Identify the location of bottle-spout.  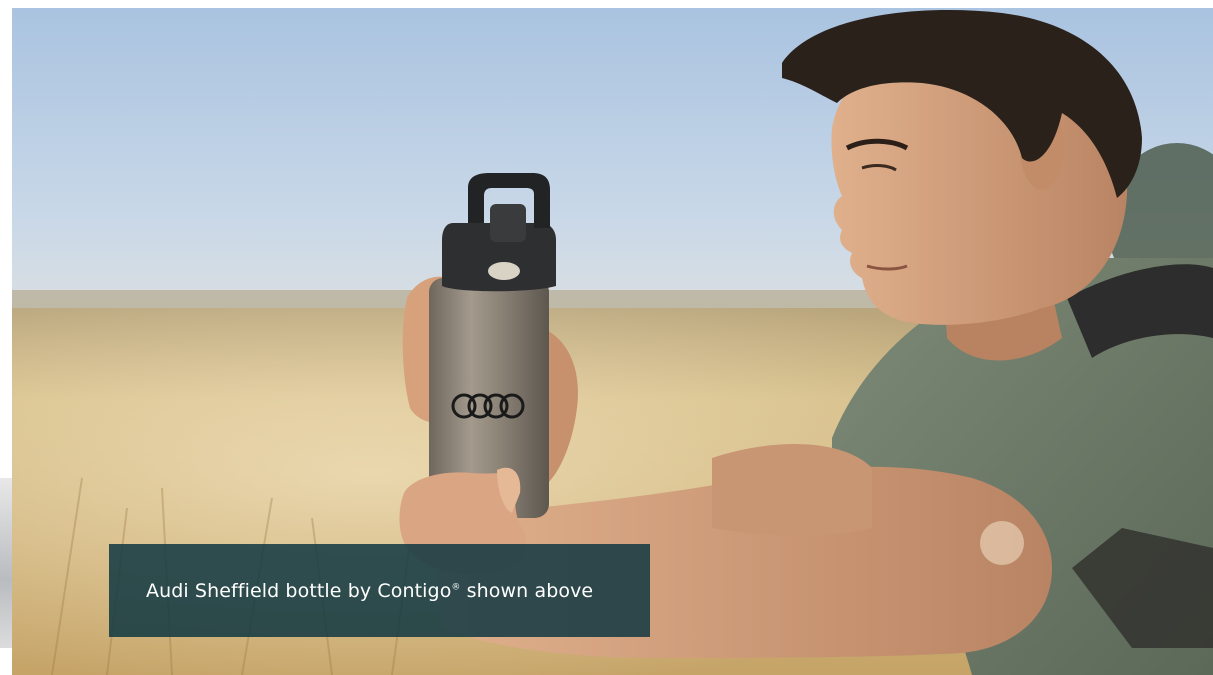
(508, 223).